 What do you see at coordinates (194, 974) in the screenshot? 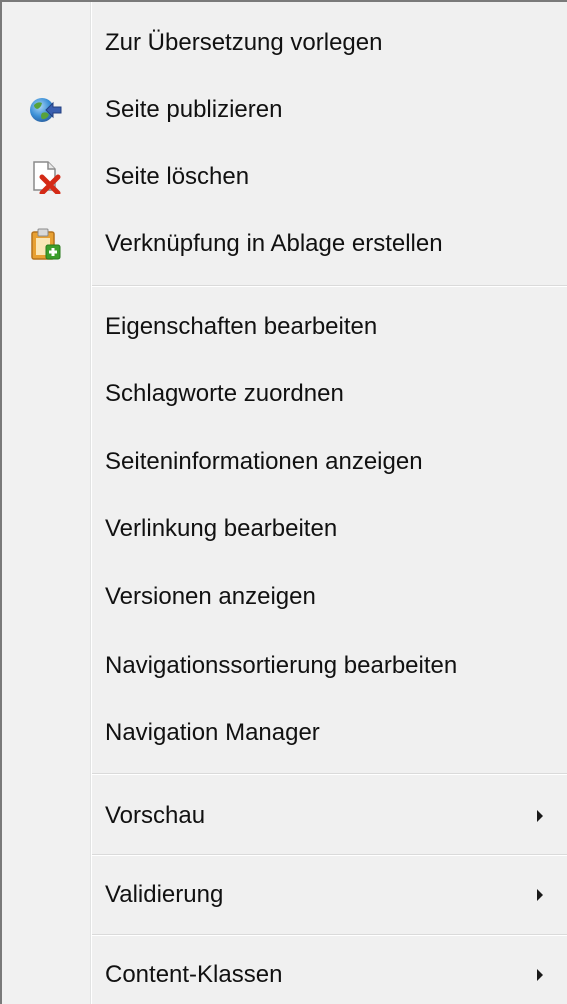
I see `menu-item-label: Content-Klassen` at bounding box center [194, 974].